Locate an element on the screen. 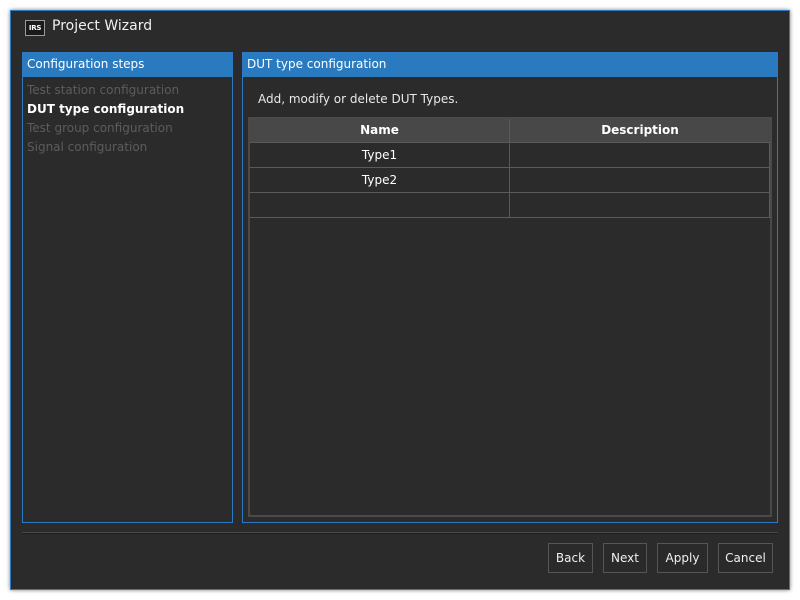 The image size is (800, 600). table-row: Type2 is located at coordinates (509, 180).